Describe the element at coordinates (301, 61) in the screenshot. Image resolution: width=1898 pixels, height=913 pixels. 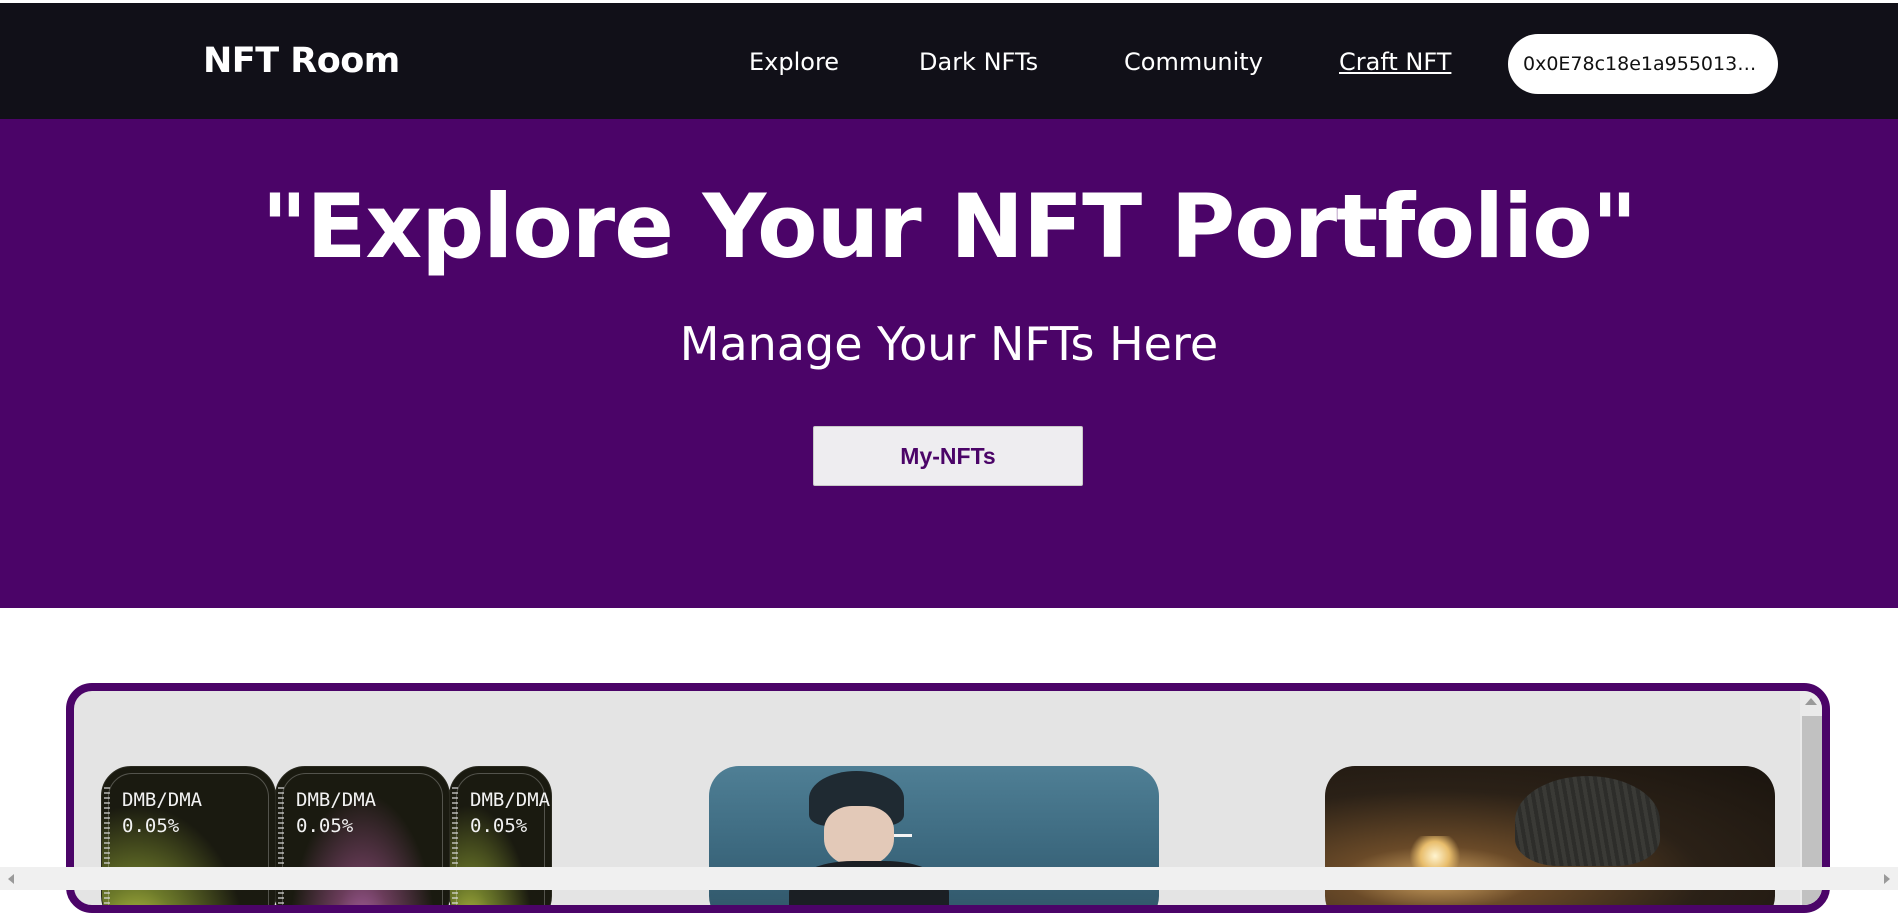
I see `brand-logo: NFT Room` at that location.